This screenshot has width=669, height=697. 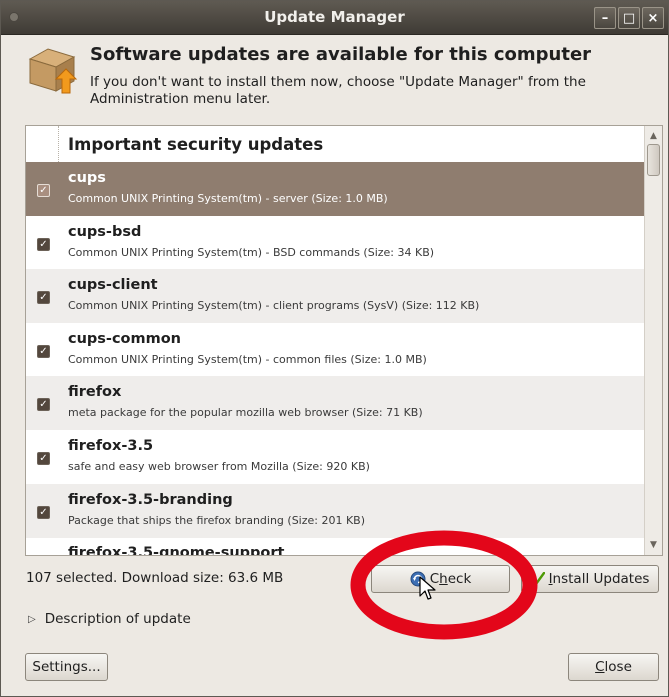 I want to click on package-name: firefox-3.5, so click(x=111, y=446).